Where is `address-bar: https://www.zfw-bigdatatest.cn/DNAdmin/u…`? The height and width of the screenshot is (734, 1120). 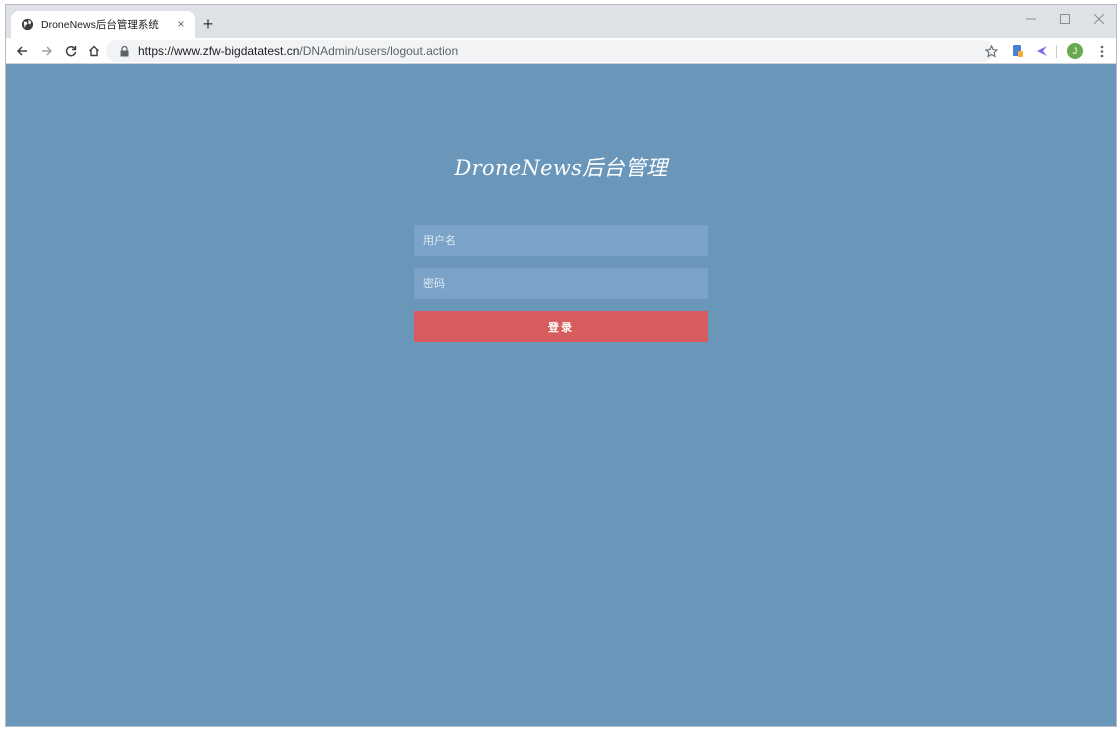
address-bar: https://www.zfw-bigdatatest.cn/DNAdmin/u… is located at coordinates (550, 51).